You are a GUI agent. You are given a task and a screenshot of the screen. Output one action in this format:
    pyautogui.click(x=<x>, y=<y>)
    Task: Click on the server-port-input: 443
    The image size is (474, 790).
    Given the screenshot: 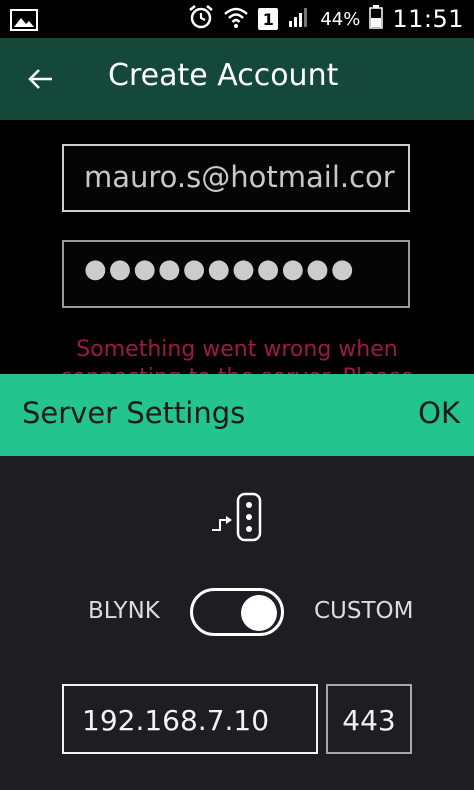 What is the action you would take?
    pyautogui.click(x=369, y=719)
    